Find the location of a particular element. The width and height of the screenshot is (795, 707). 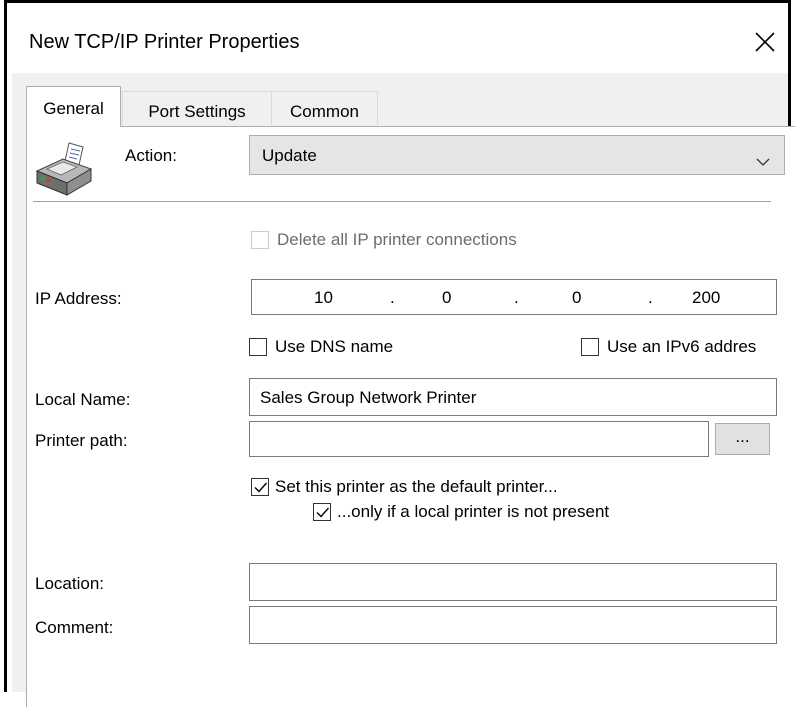

ip-octet-4: 200 is located at coordinates (706, 298).